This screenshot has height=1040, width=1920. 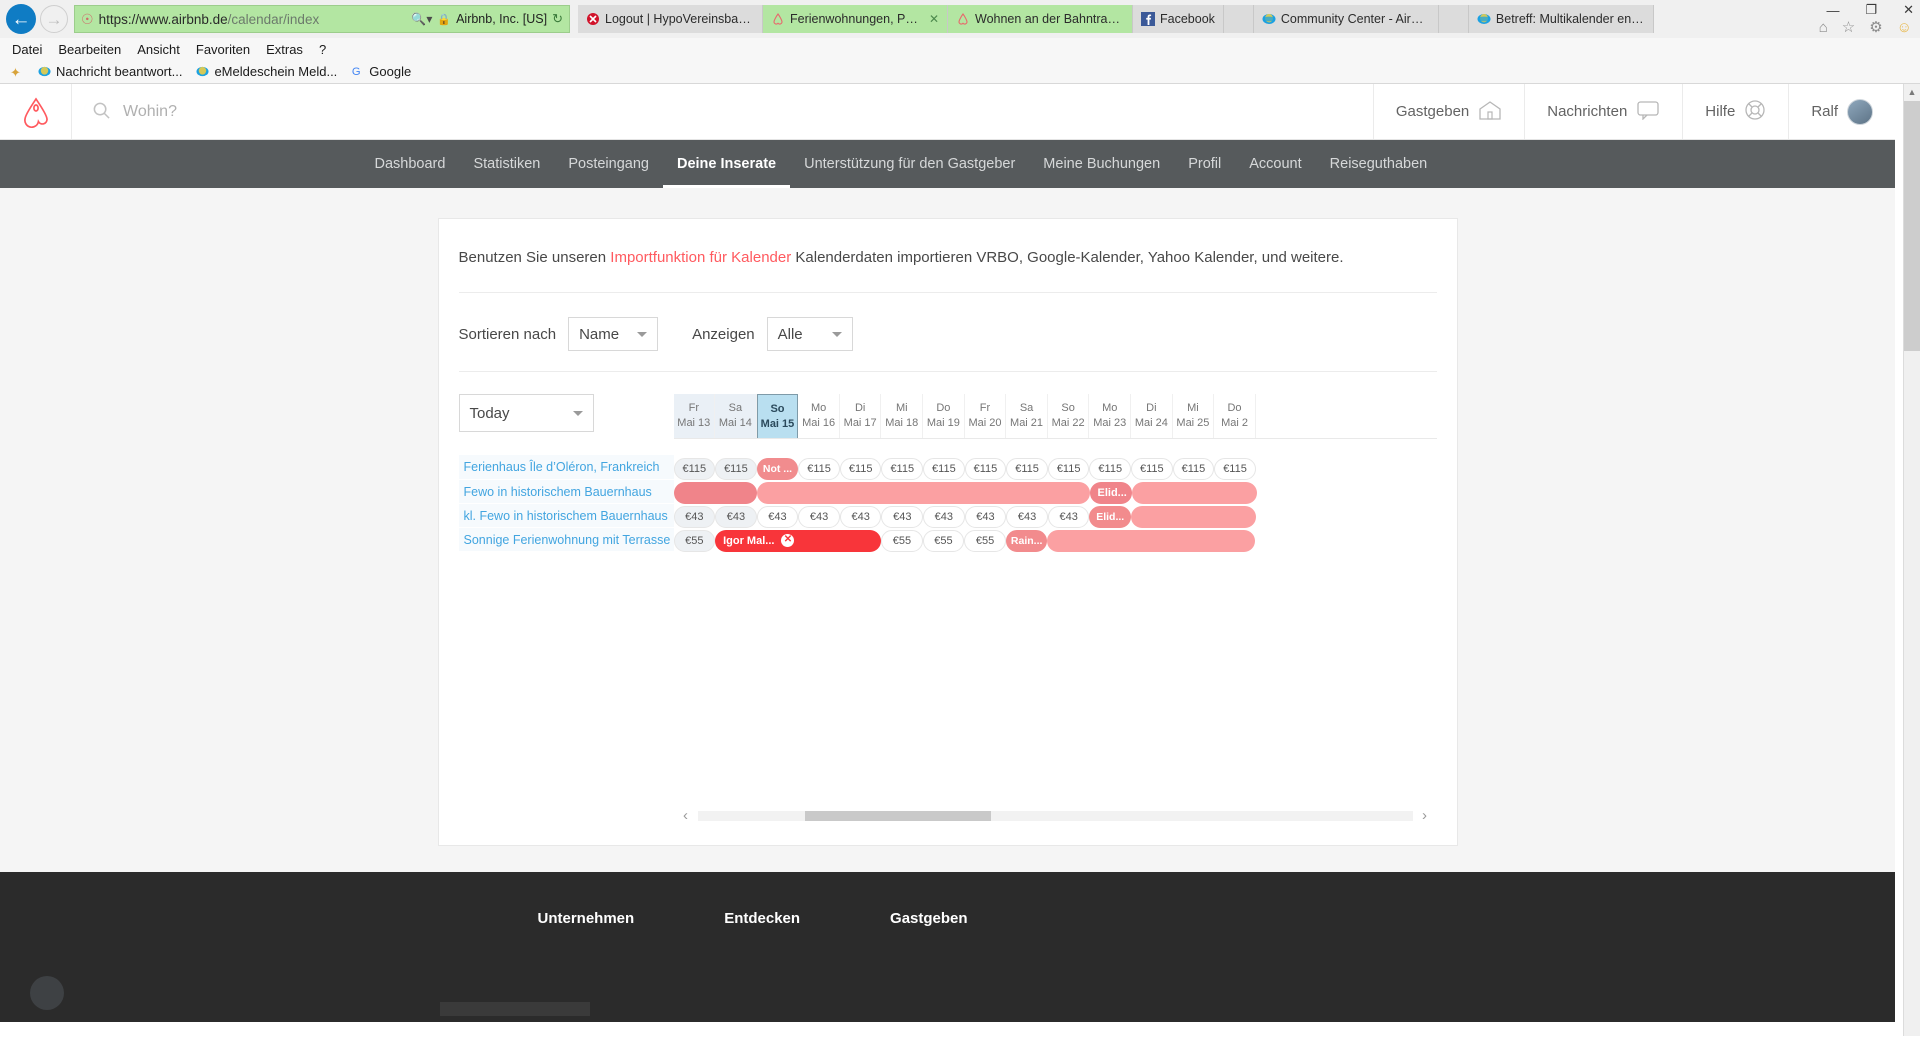 I want to click on chevron-left-icon: ‹, so click(x=686, y=815).